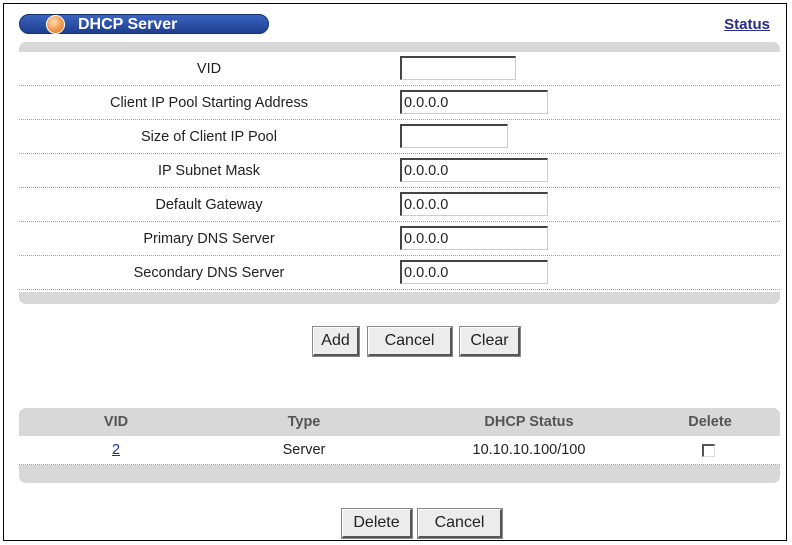  I want to click on form-row-vid: VID, so click(399, 69).